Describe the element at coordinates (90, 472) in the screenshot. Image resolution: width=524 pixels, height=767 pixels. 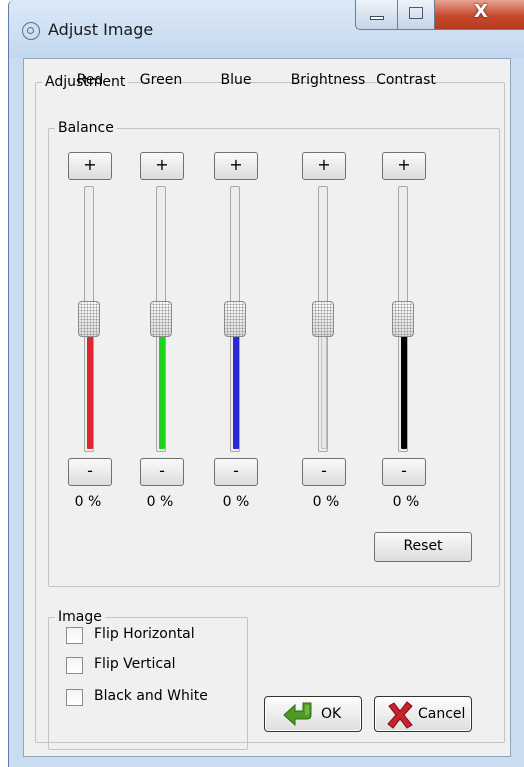
I see `red-decrease-button: -` at that location.